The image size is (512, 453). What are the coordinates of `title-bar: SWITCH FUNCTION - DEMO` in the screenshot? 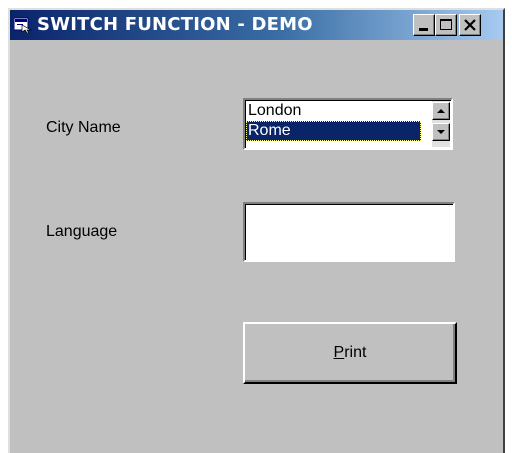 It's located at (256, 25).